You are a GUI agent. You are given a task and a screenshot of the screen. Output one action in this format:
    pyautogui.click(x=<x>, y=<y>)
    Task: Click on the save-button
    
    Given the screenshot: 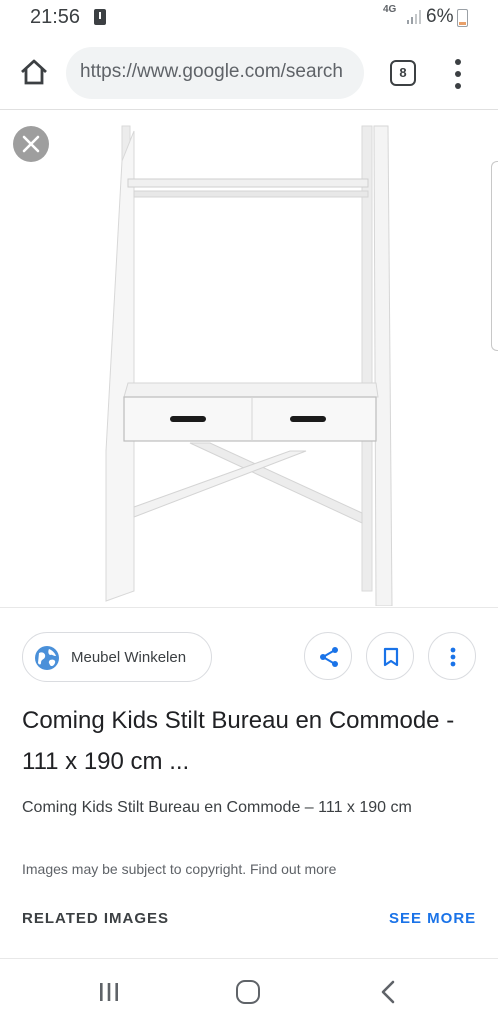 What is the action you would take?
    pyautogui.click(x=390, y=656)
    